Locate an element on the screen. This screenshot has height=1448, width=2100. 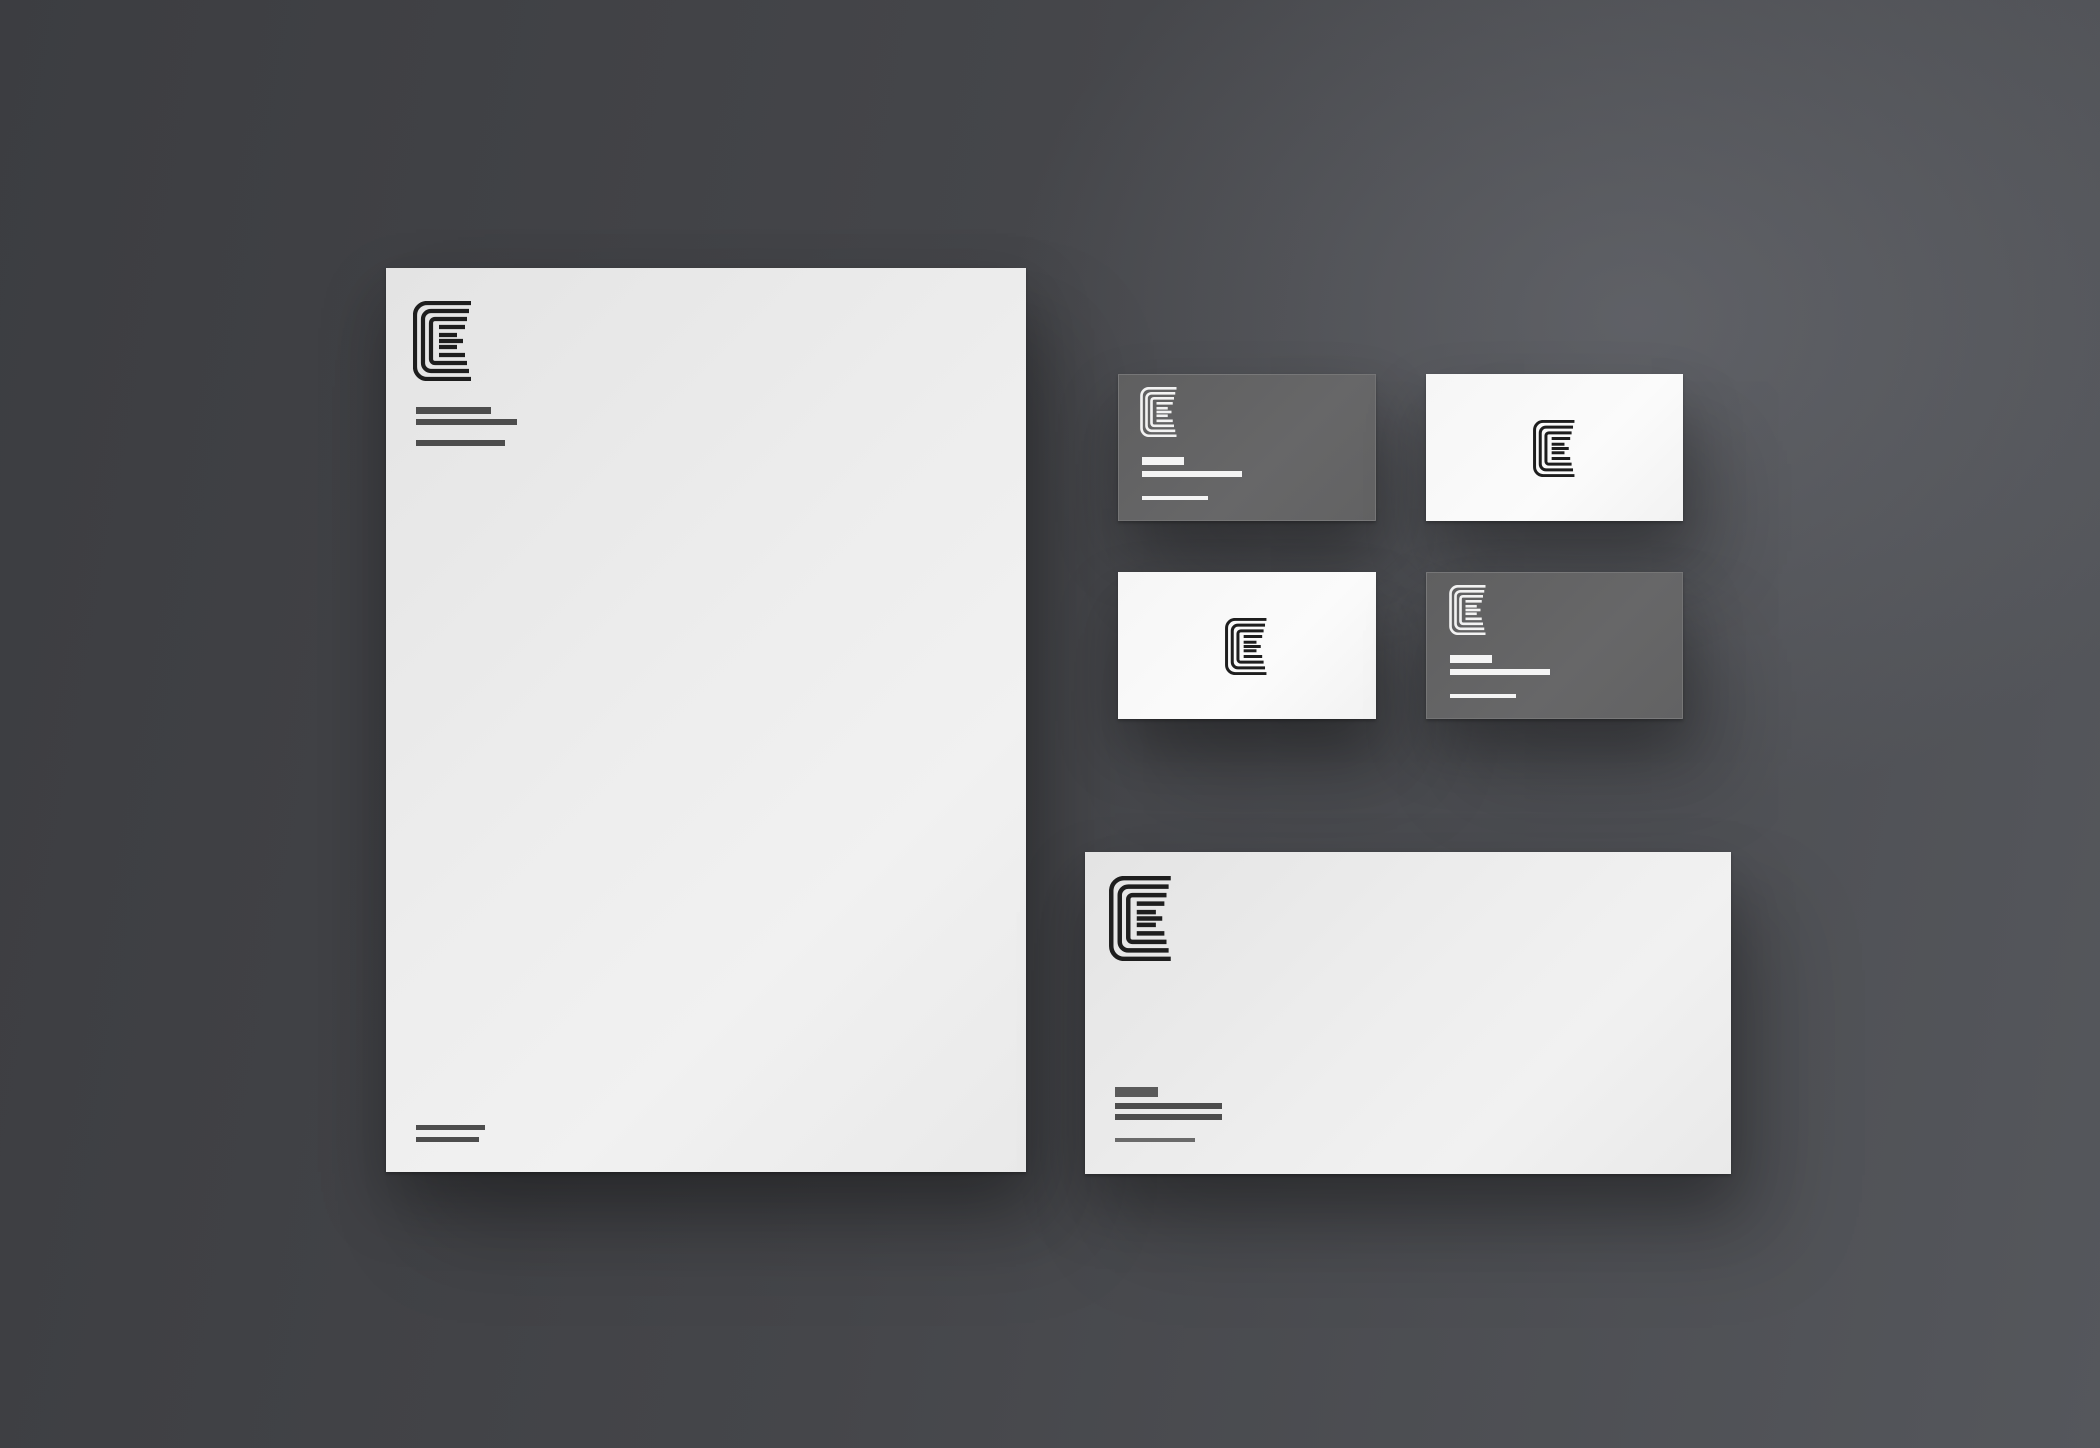
letterhead-title-placeholder is located at coordinates (466, 422).